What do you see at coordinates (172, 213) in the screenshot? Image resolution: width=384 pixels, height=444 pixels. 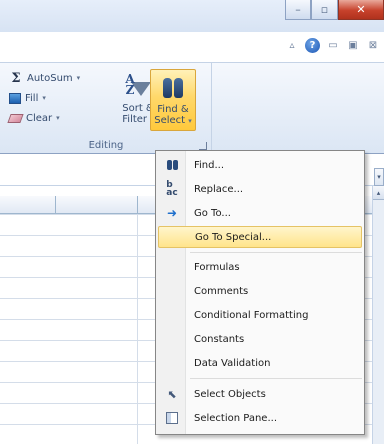 I see `arrow-right-icon: ➜` at bounding box center [172, 213].